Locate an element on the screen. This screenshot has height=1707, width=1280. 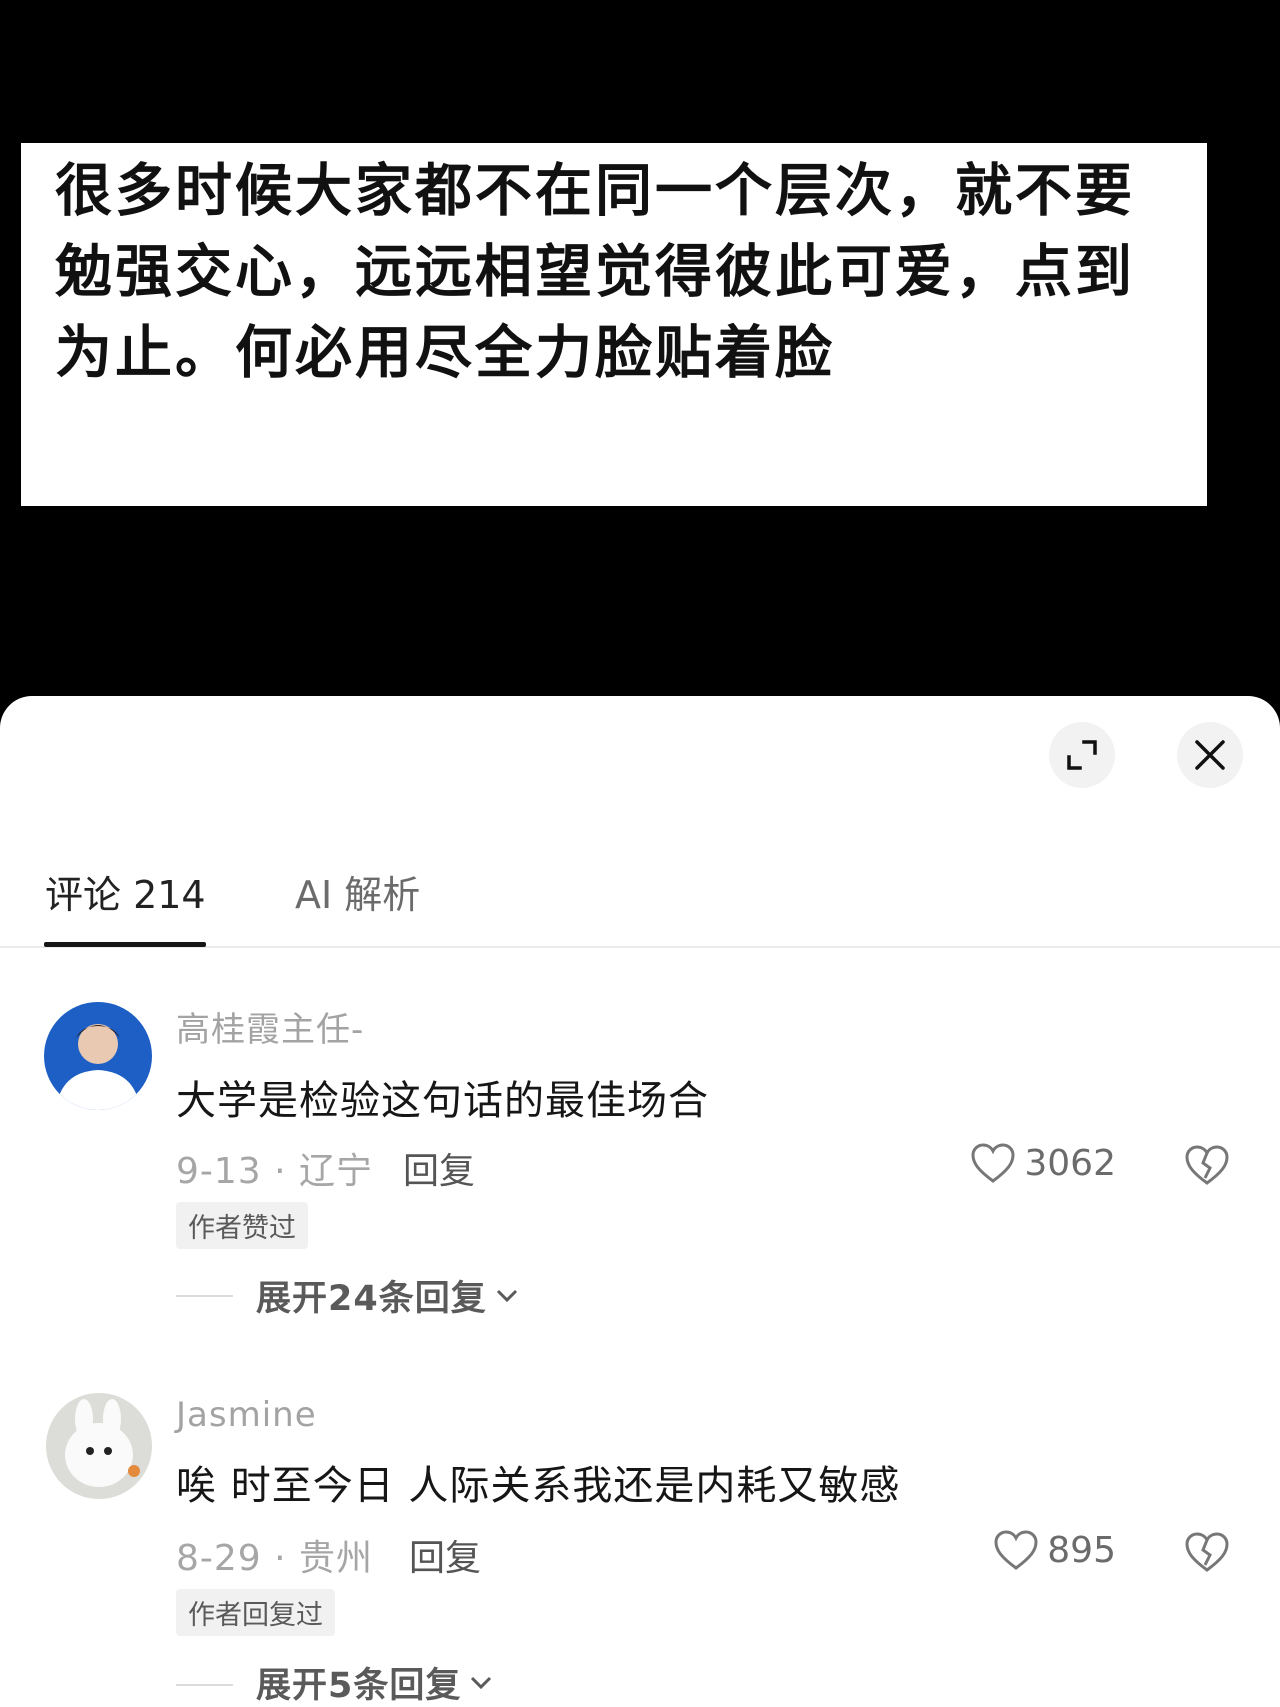
tab-ai-analysis: AI 解析 is located at coordinates (357, 891).